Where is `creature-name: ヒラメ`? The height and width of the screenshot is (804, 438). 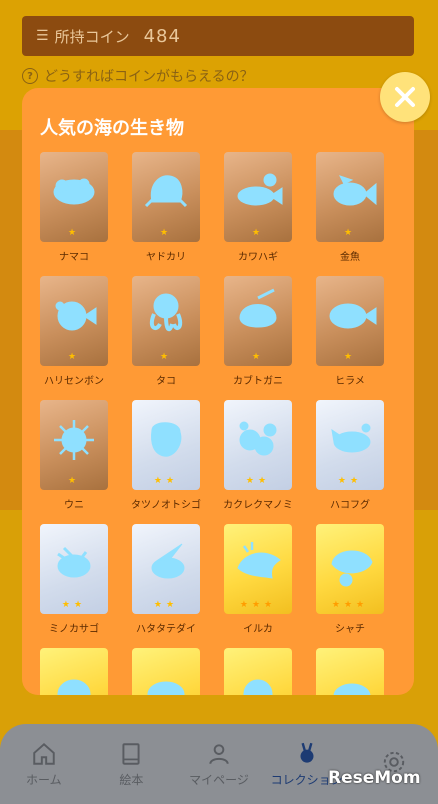 creature-name: ヒラメ is located at coordinates (350, 381).